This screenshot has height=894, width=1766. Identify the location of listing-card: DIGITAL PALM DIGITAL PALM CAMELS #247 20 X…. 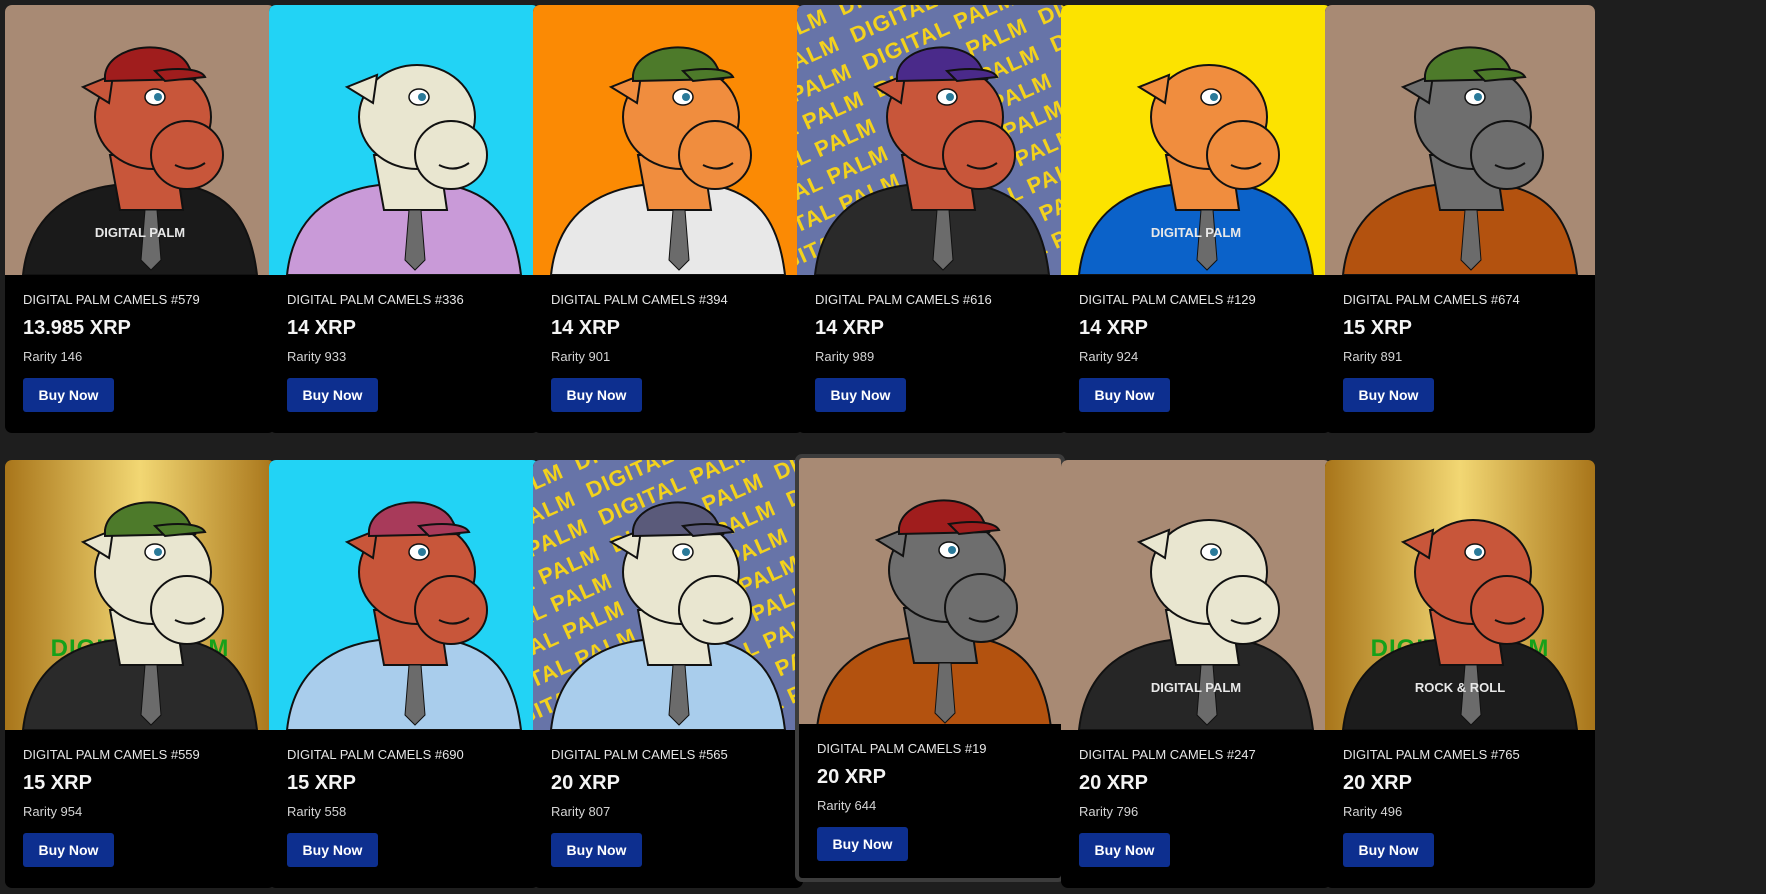
(1196, 674).